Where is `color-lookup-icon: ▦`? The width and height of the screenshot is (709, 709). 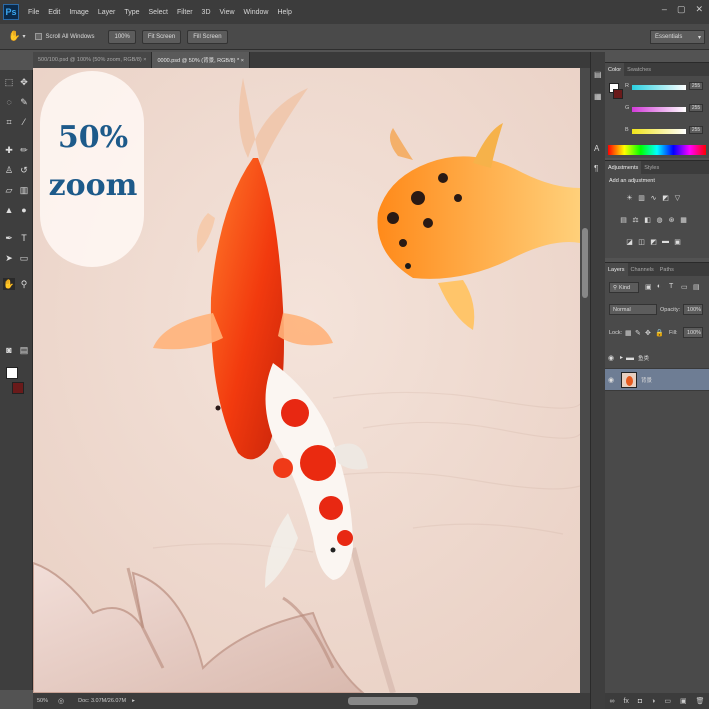
color-lookup-icon: ▦ is located at coordinates (683, 219).